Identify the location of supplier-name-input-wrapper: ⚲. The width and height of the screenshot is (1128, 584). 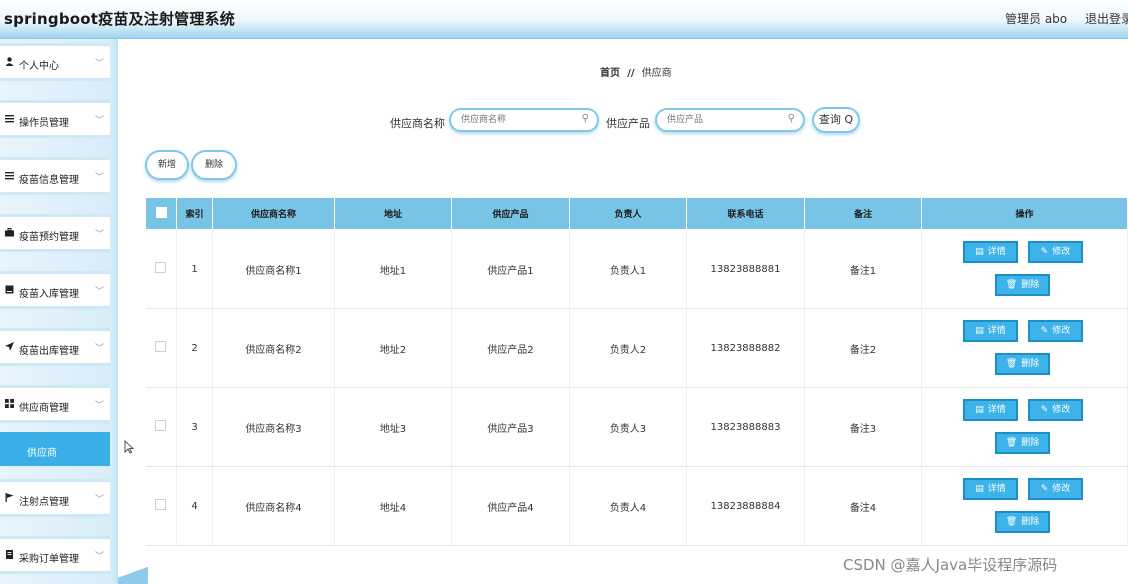
(524, 120).